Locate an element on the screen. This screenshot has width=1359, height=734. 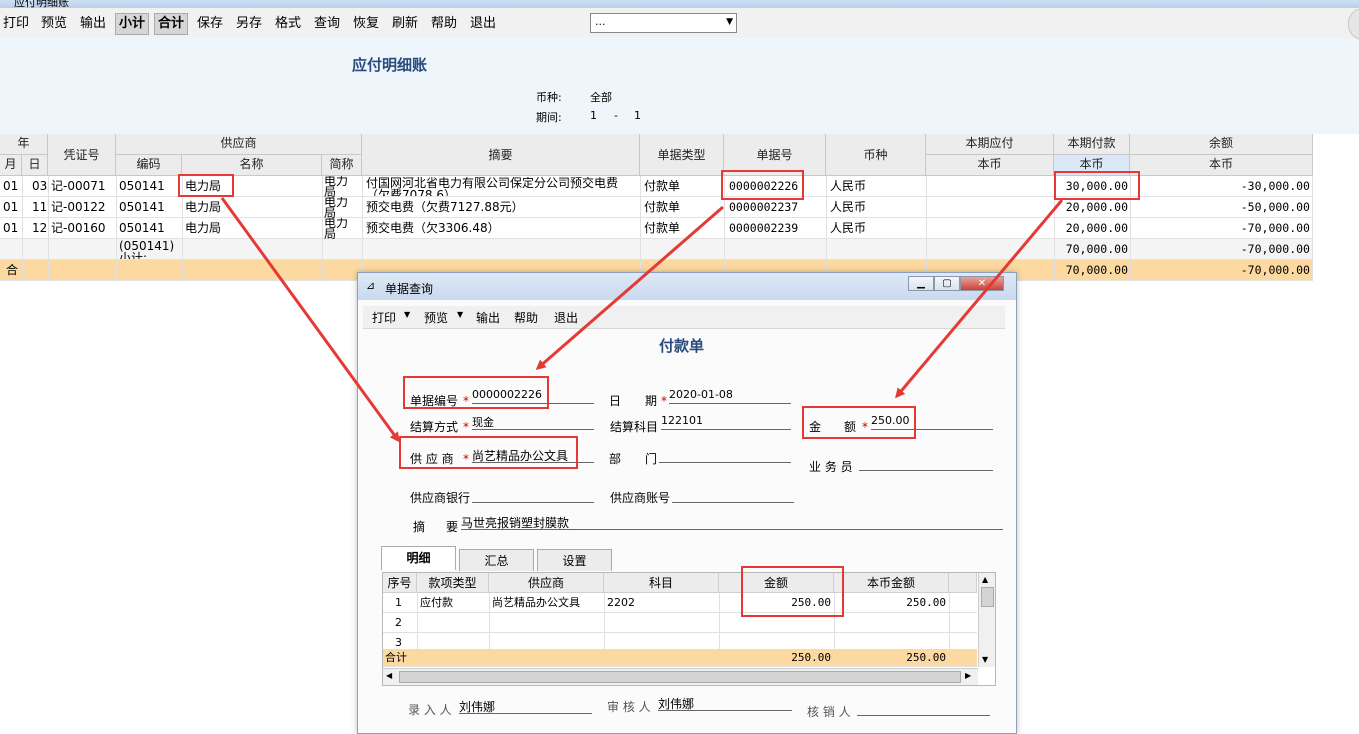
arrow-supplier is located at coordinates (310, 320).